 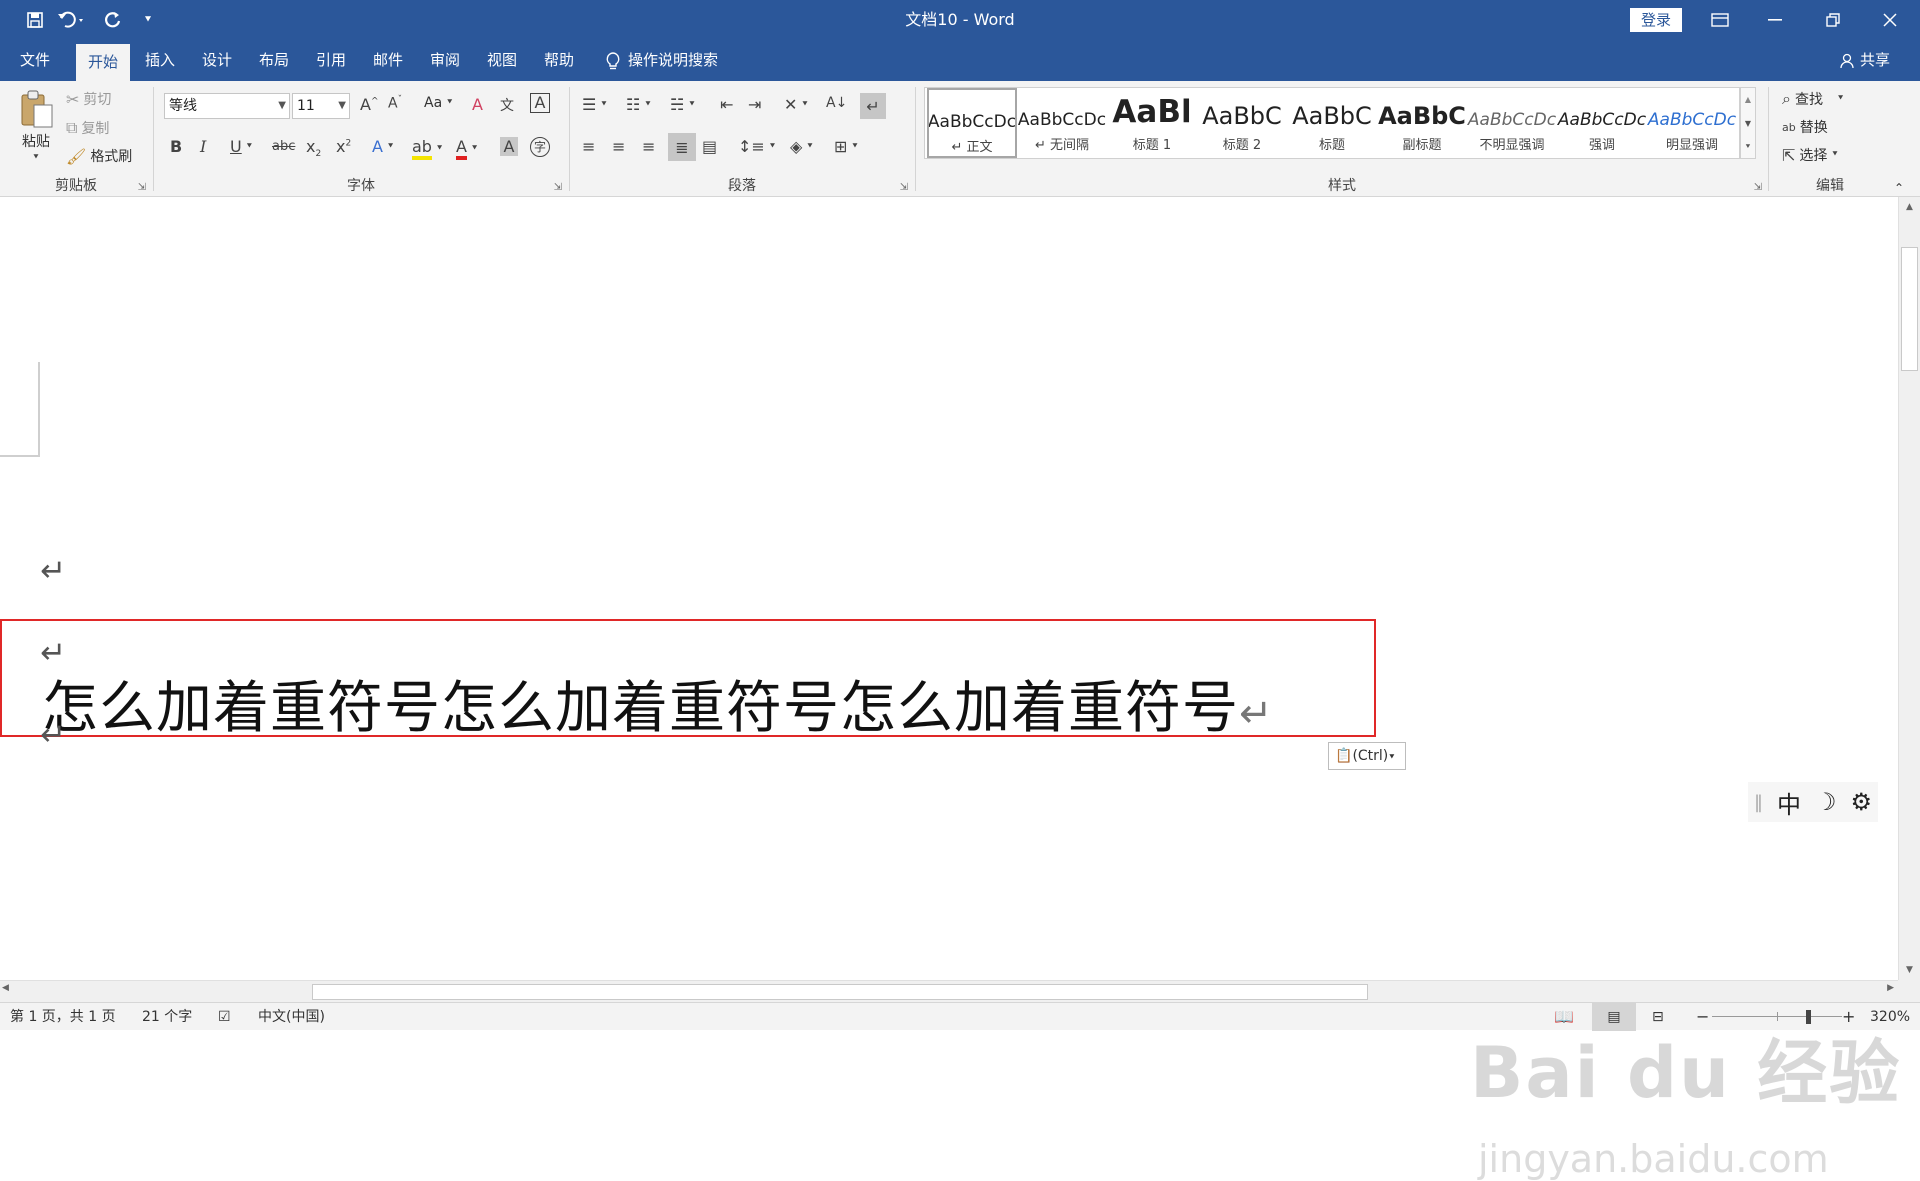 What do you see at coordinates (640, 708) in the screenshot?
I see `document-text: 怎么加着重符号怎么加着重符号怎么加着重符号` at bounding box center [640, 708].